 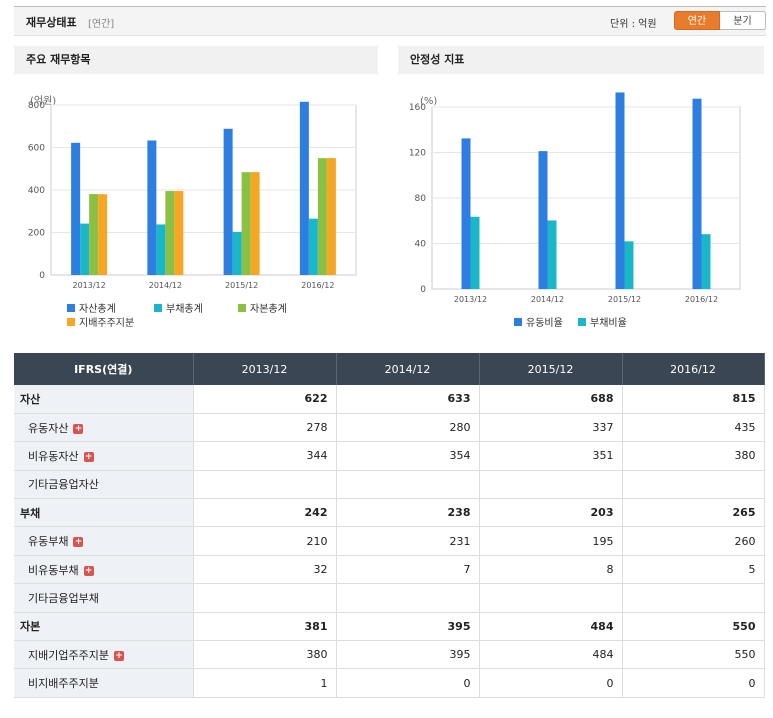 What do you see at coordinates (313, 246) in the screenshot?
I see `bar-부채총계-2016/12` at bounding box center [313, 246].